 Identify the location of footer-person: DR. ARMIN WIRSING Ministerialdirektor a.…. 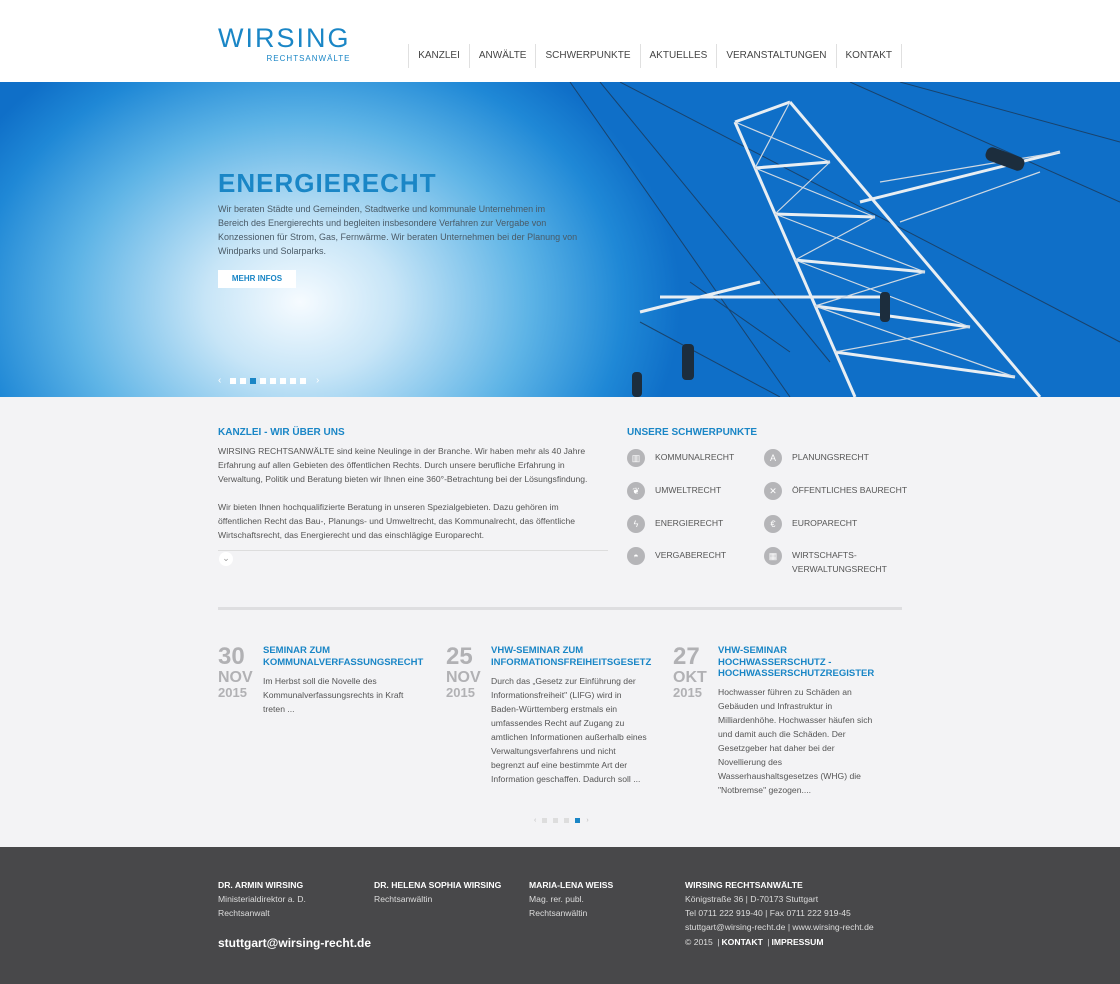
(262, 899).